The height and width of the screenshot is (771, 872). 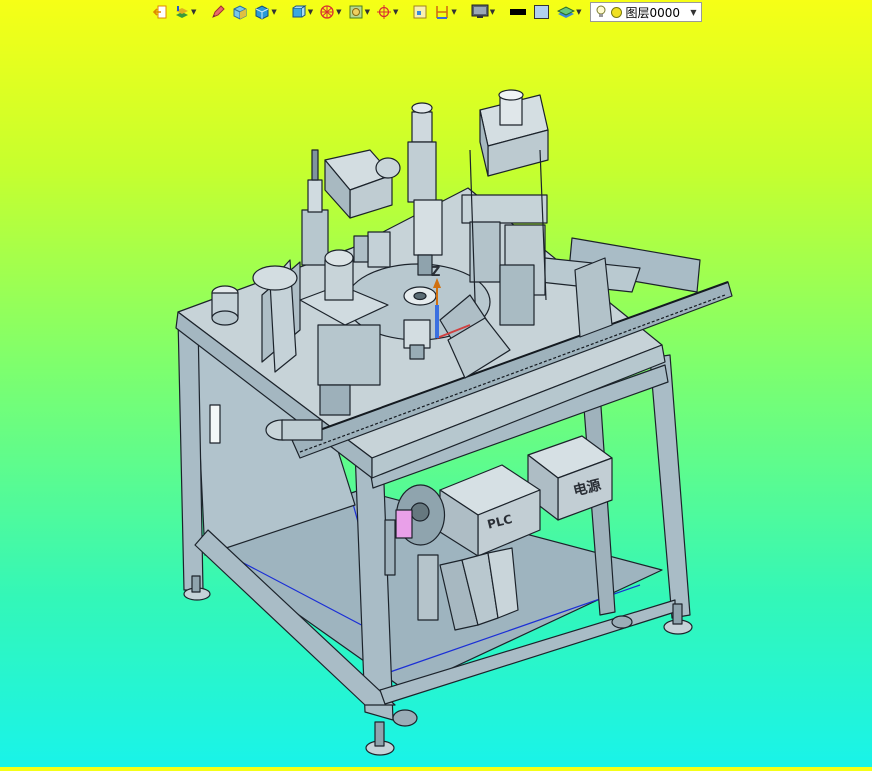 What do you see at coordinates (372, 249) in the screenshot?
I see `small-block` at bounding box center [372, 249].